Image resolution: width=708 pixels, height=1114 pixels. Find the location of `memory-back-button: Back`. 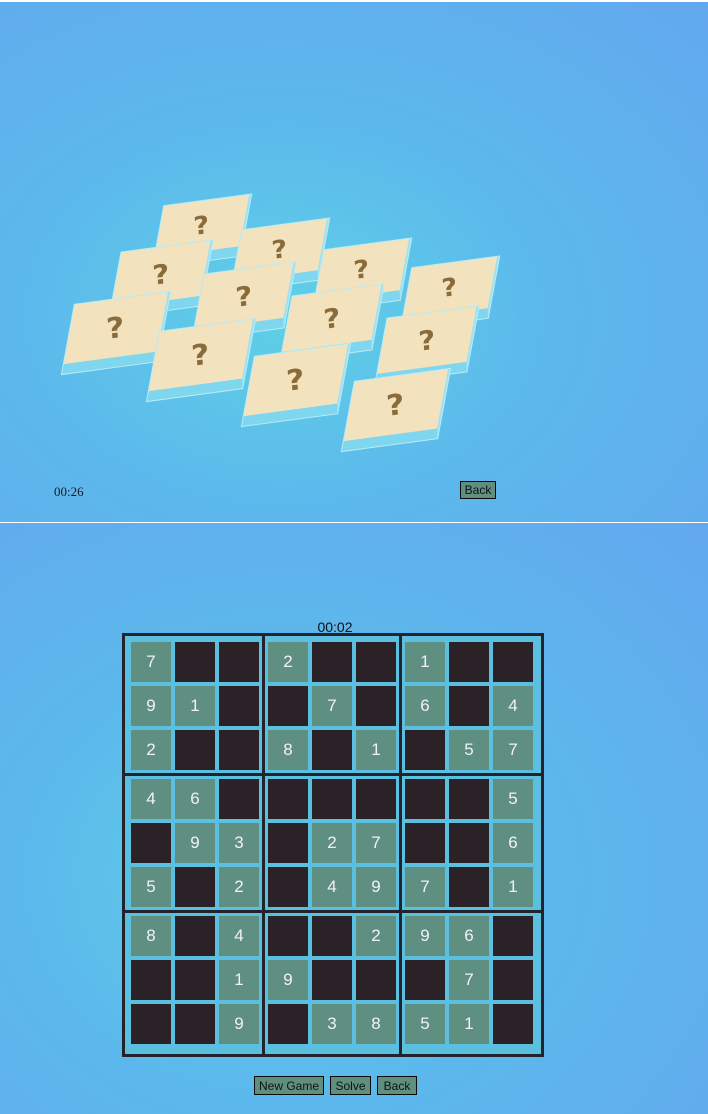

memory-back-button: Back is located at coordinates (478, 490).